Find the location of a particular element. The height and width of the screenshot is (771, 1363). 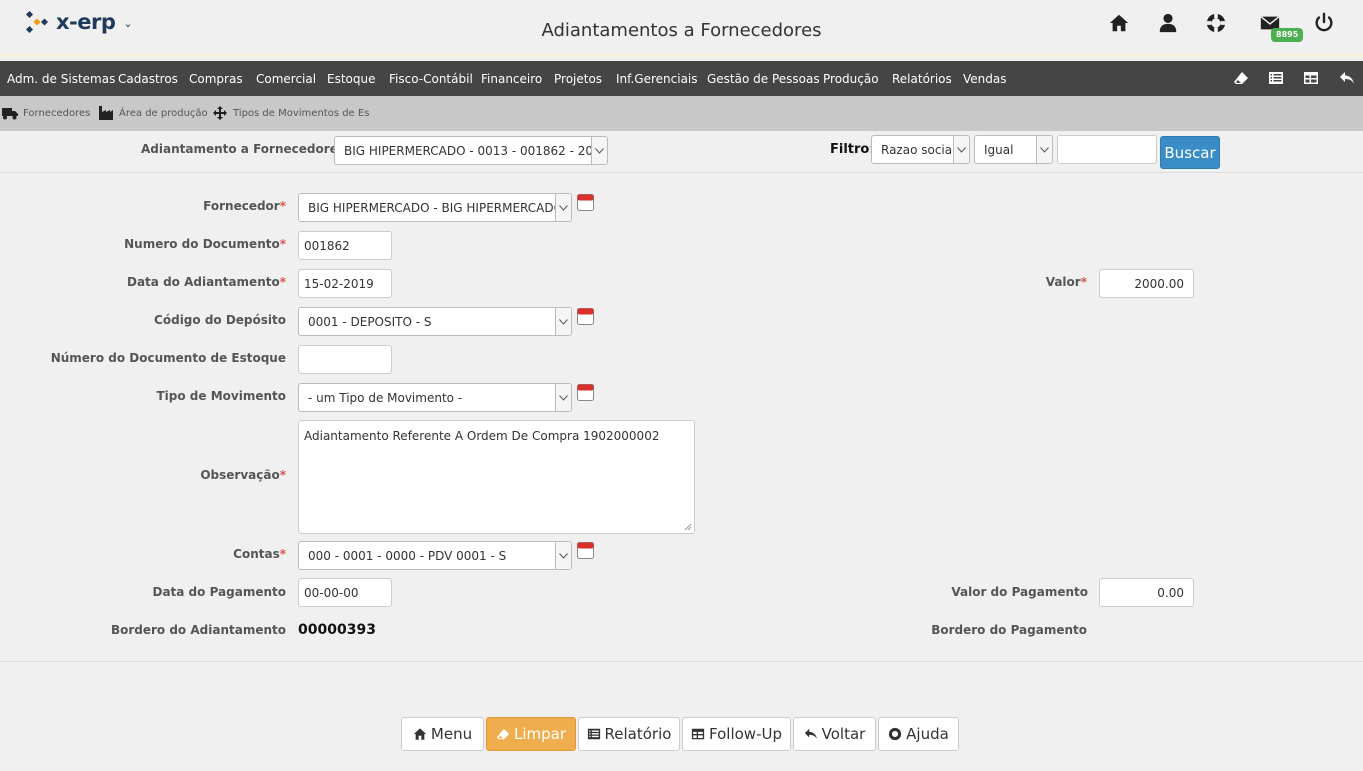

menu-adm-sistemas: Adm. de Sistemas is located at coordinates (61, 79).